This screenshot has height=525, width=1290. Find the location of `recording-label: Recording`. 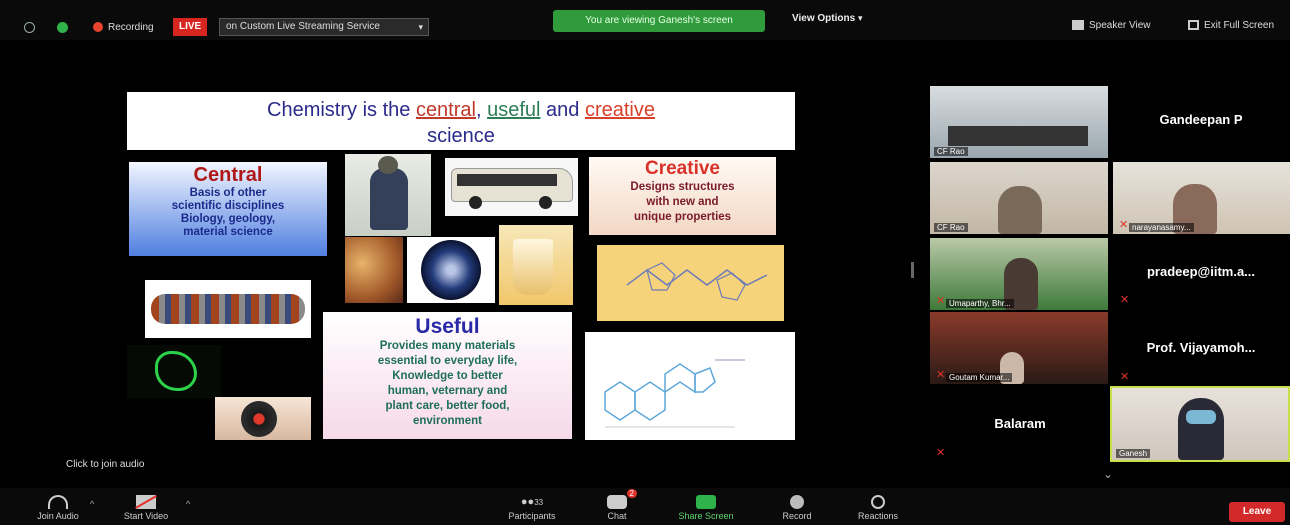

recording-label: Recording is located at coordinates (131, 28).